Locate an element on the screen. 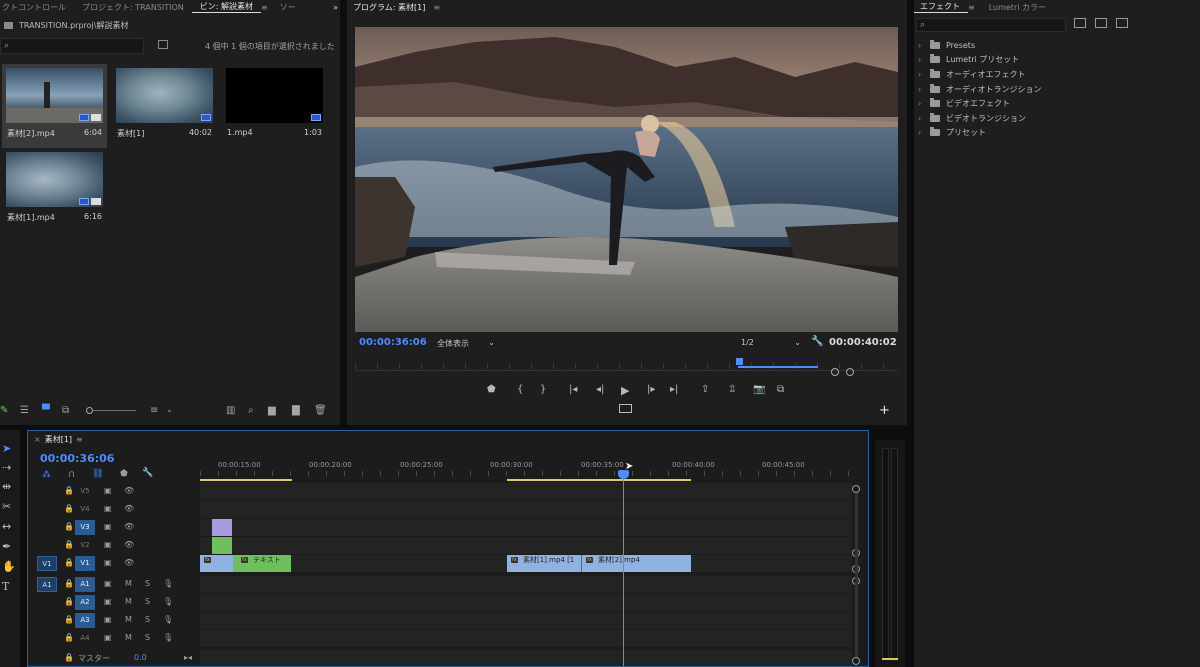  track-lane-a3 is located at coordinates (526, 620).